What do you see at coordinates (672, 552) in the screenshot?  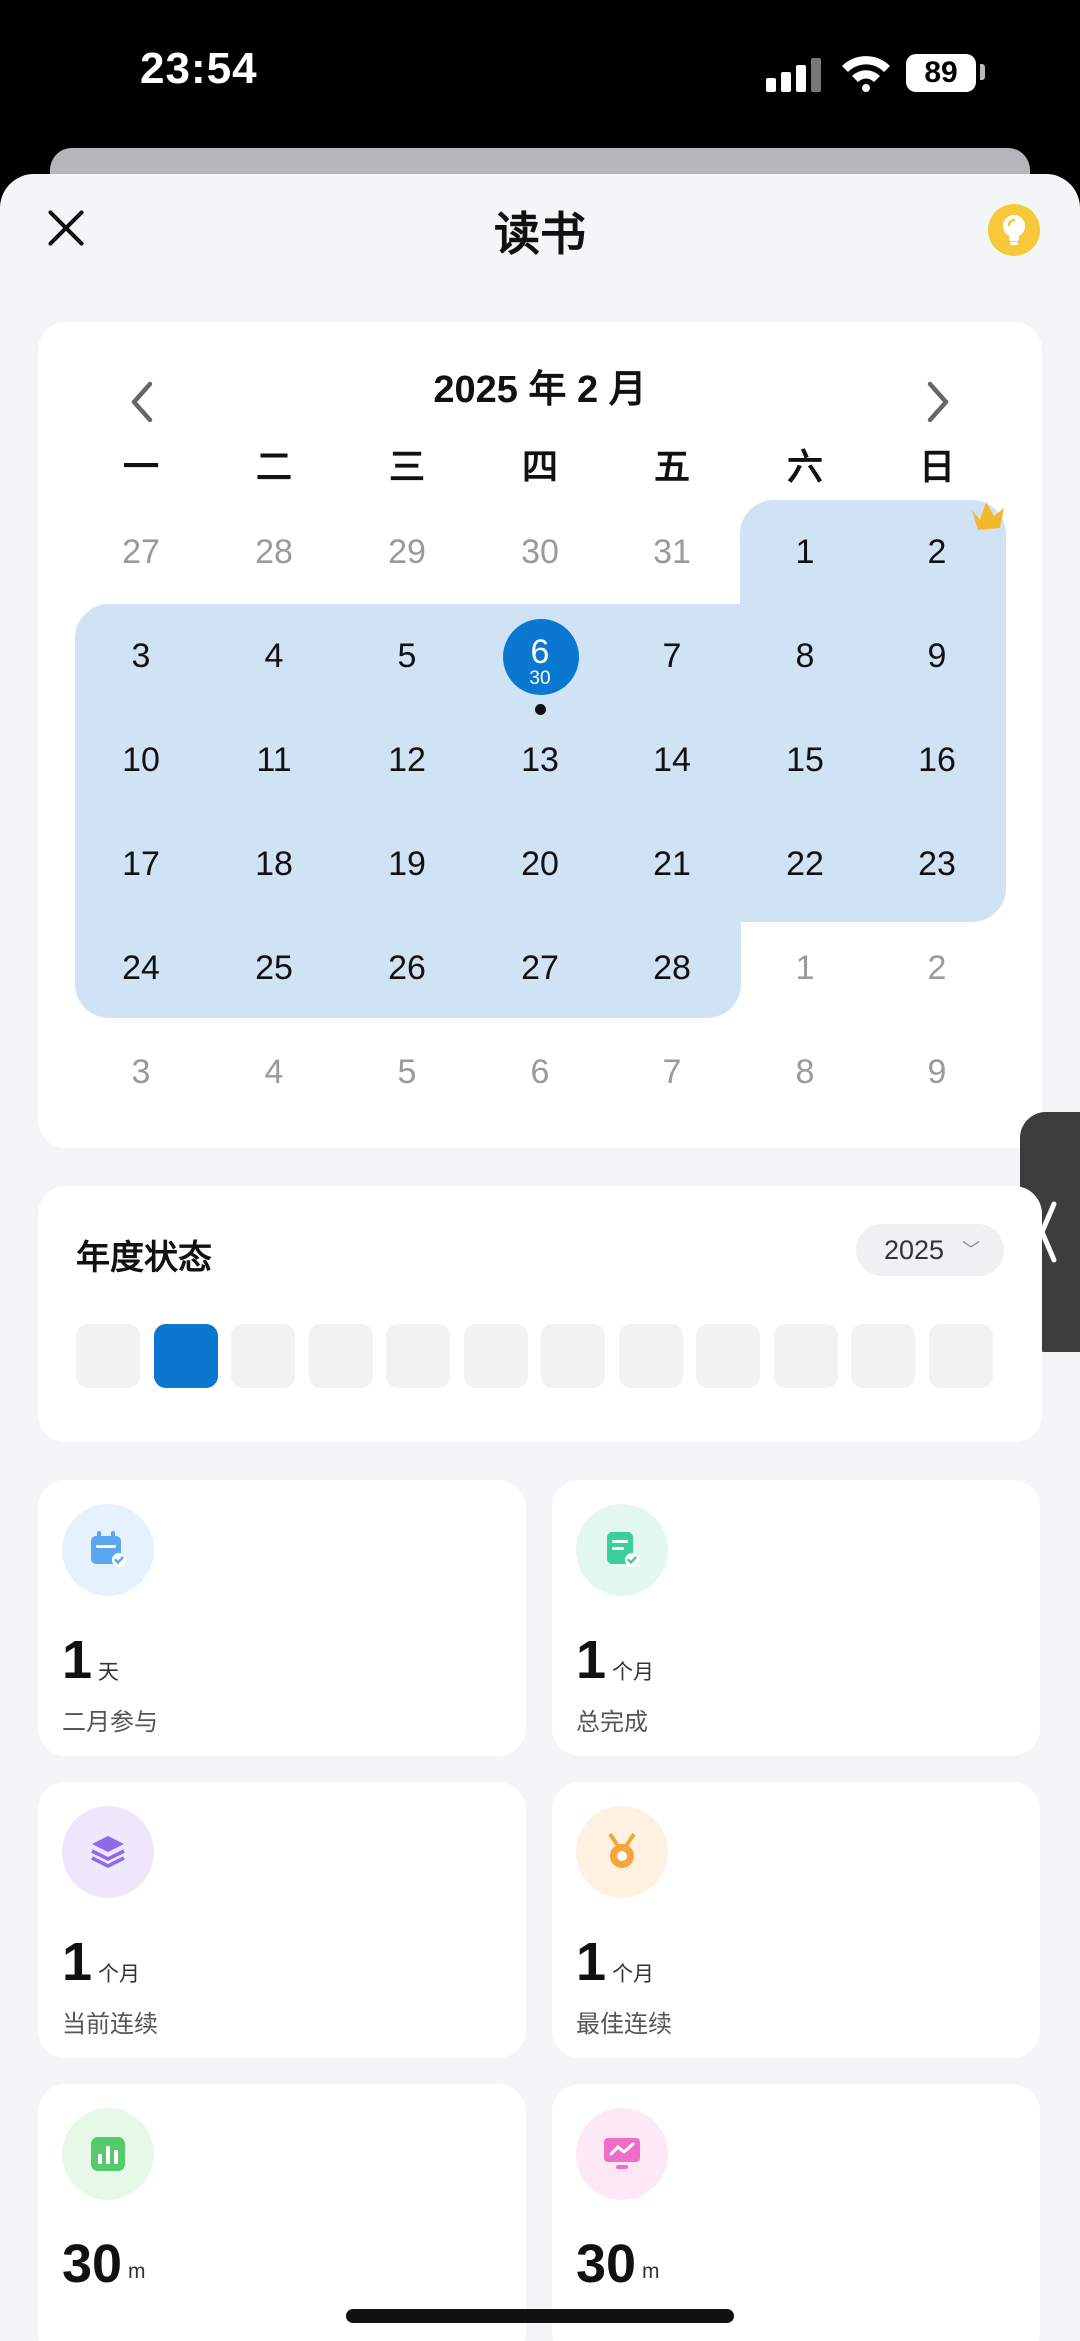 I see `calendar-day: 31` at bounding box center [672, 552].